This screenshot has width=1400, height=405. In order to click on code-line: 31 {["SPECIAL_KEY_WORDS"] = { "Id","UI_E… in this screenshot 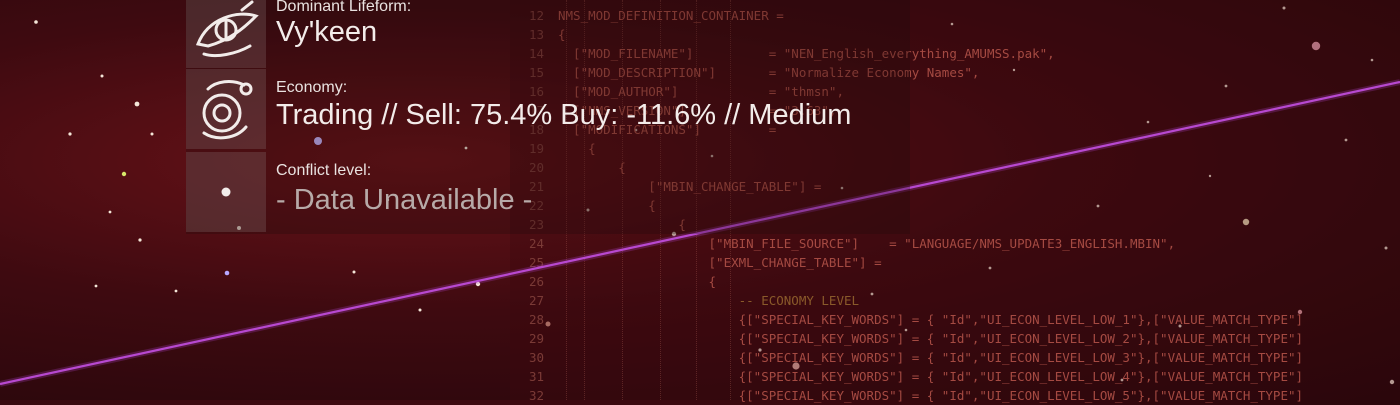, I will do `click(906, 376)`.